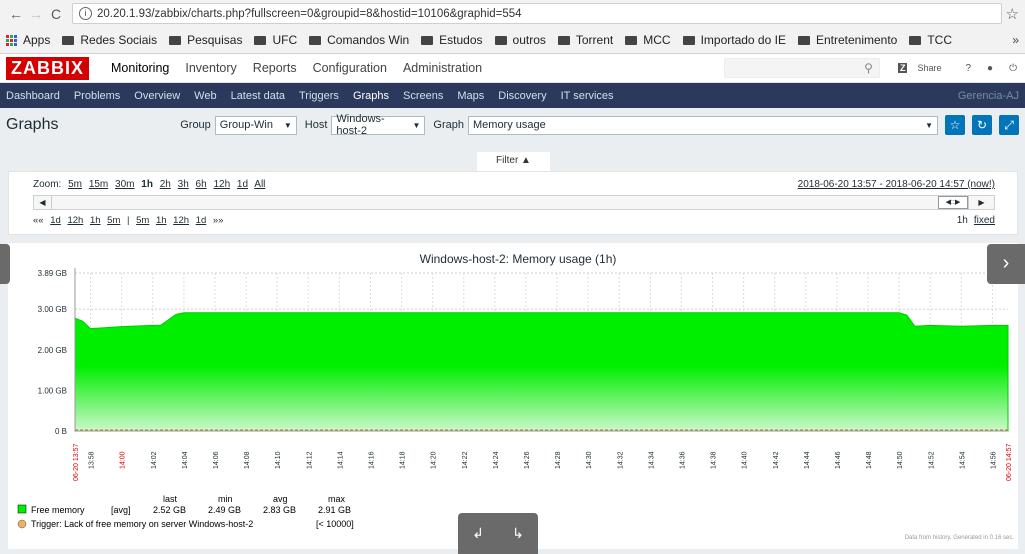 Image resolution: width=1025 pixels, height=554 pixels. What do you see at coordinates (359, 40) in the screenshot?
I see `bookmark-item: Comandos Win` at bounding box center [359, 40].